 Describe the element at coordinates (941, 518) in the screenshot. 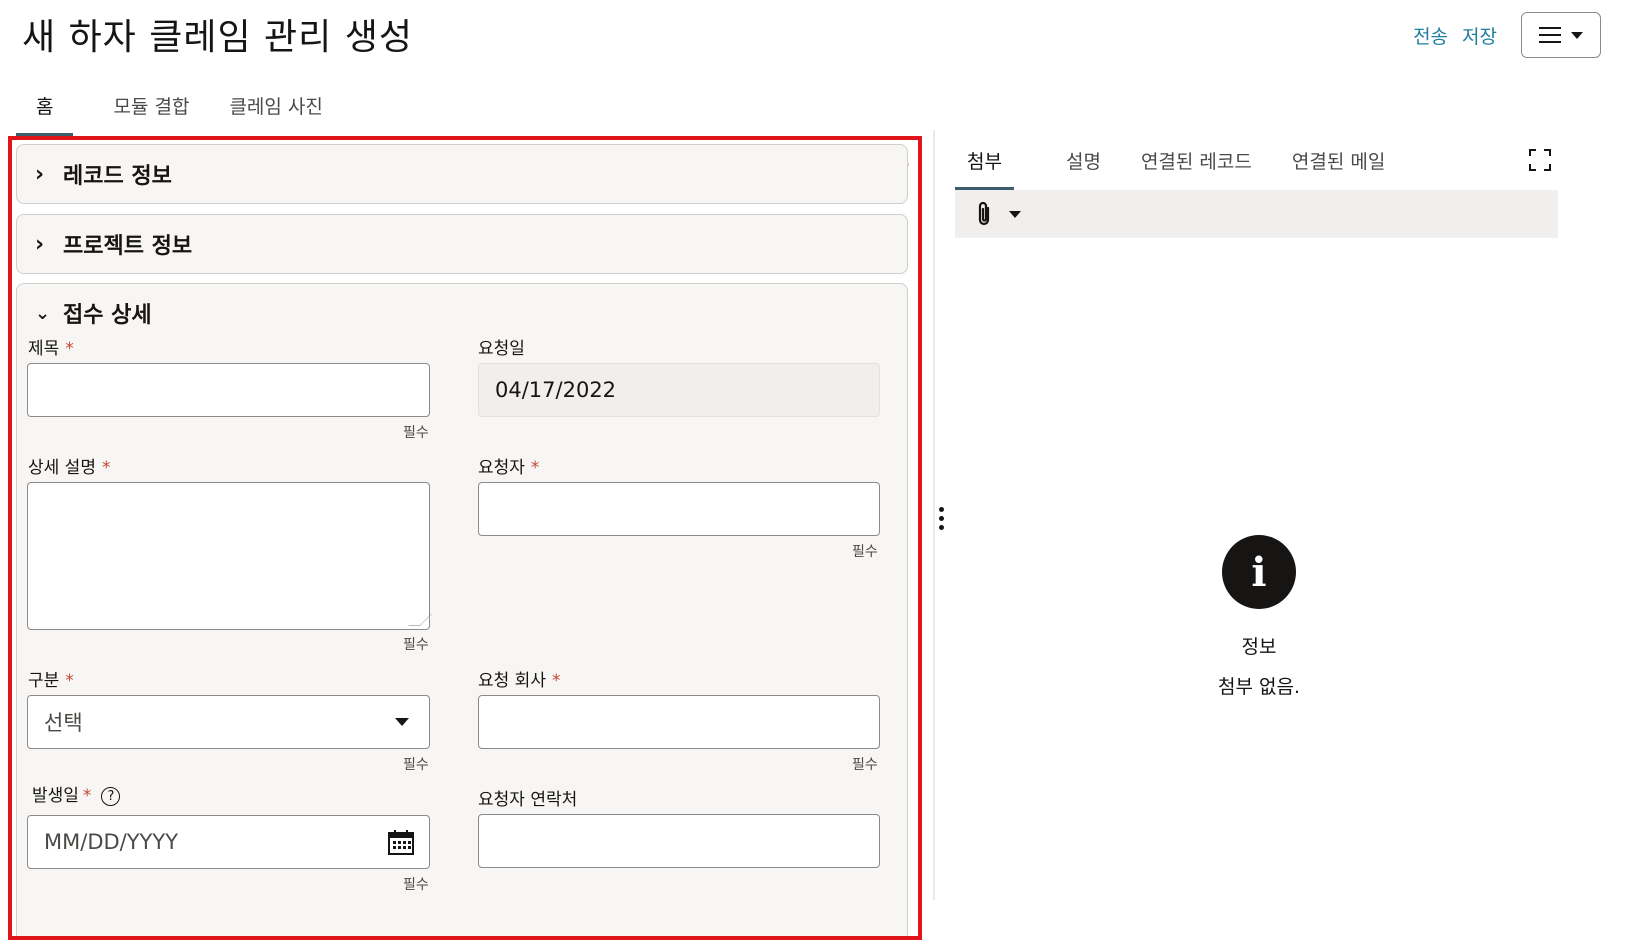

I see `splitter-handle-icon` at that location.